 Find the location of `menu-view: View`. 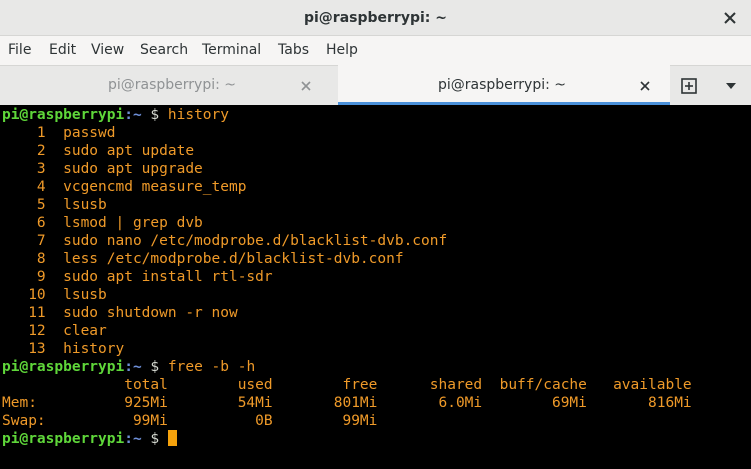

menu-view: View is located at coordinates (107, 50).